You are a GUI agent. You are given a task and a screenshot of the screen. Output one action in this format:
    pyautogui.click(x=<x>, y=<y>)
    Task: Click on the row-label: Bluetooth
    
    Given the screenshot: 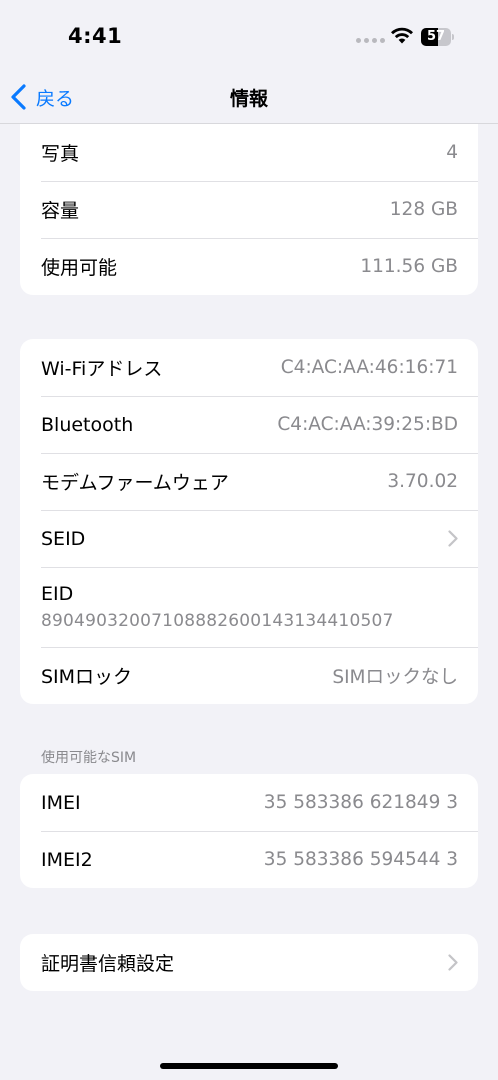 What is the action you would take?
    pyautogui.click(x=87, y=424)
    